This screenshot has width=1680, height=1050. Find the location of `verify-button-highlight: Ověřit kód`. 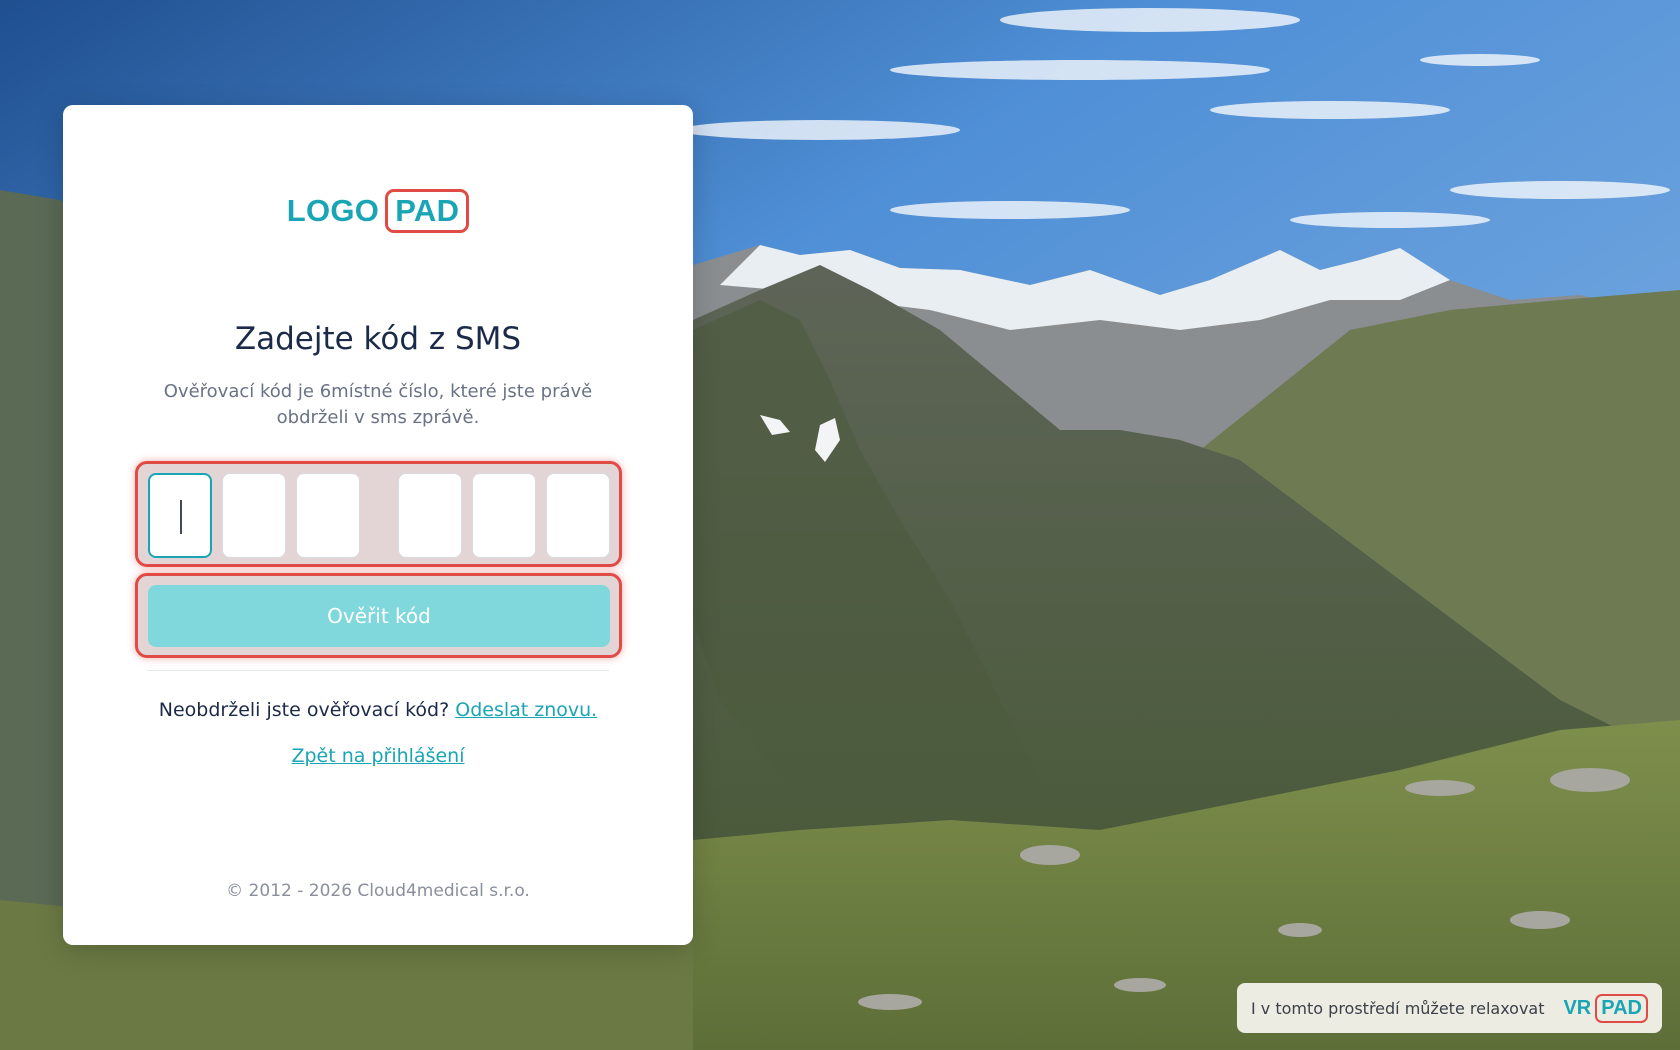

verify-button-highlight: Ověřit kód is located at coordinates (378, 615).